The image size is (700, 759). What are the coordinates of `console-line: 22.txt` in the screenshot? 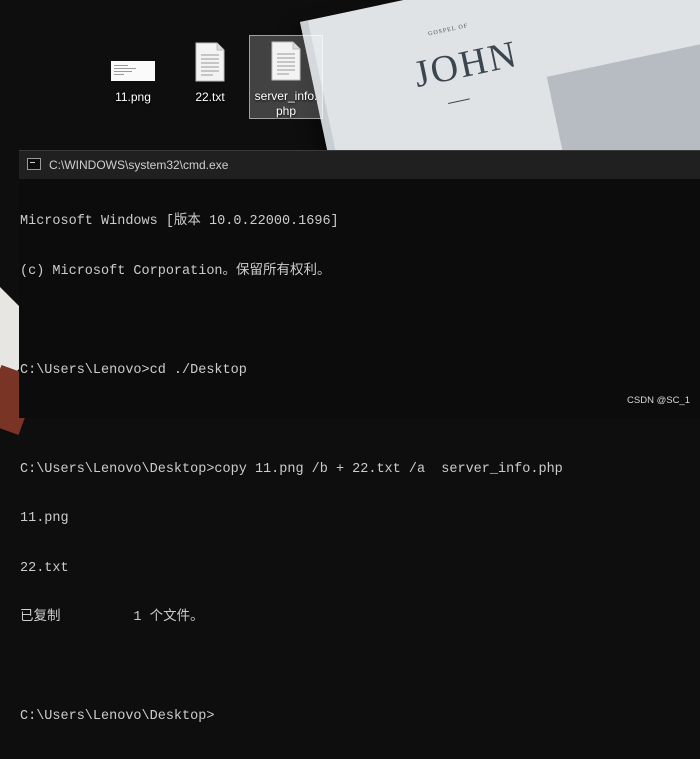 It's located at (44, 568).